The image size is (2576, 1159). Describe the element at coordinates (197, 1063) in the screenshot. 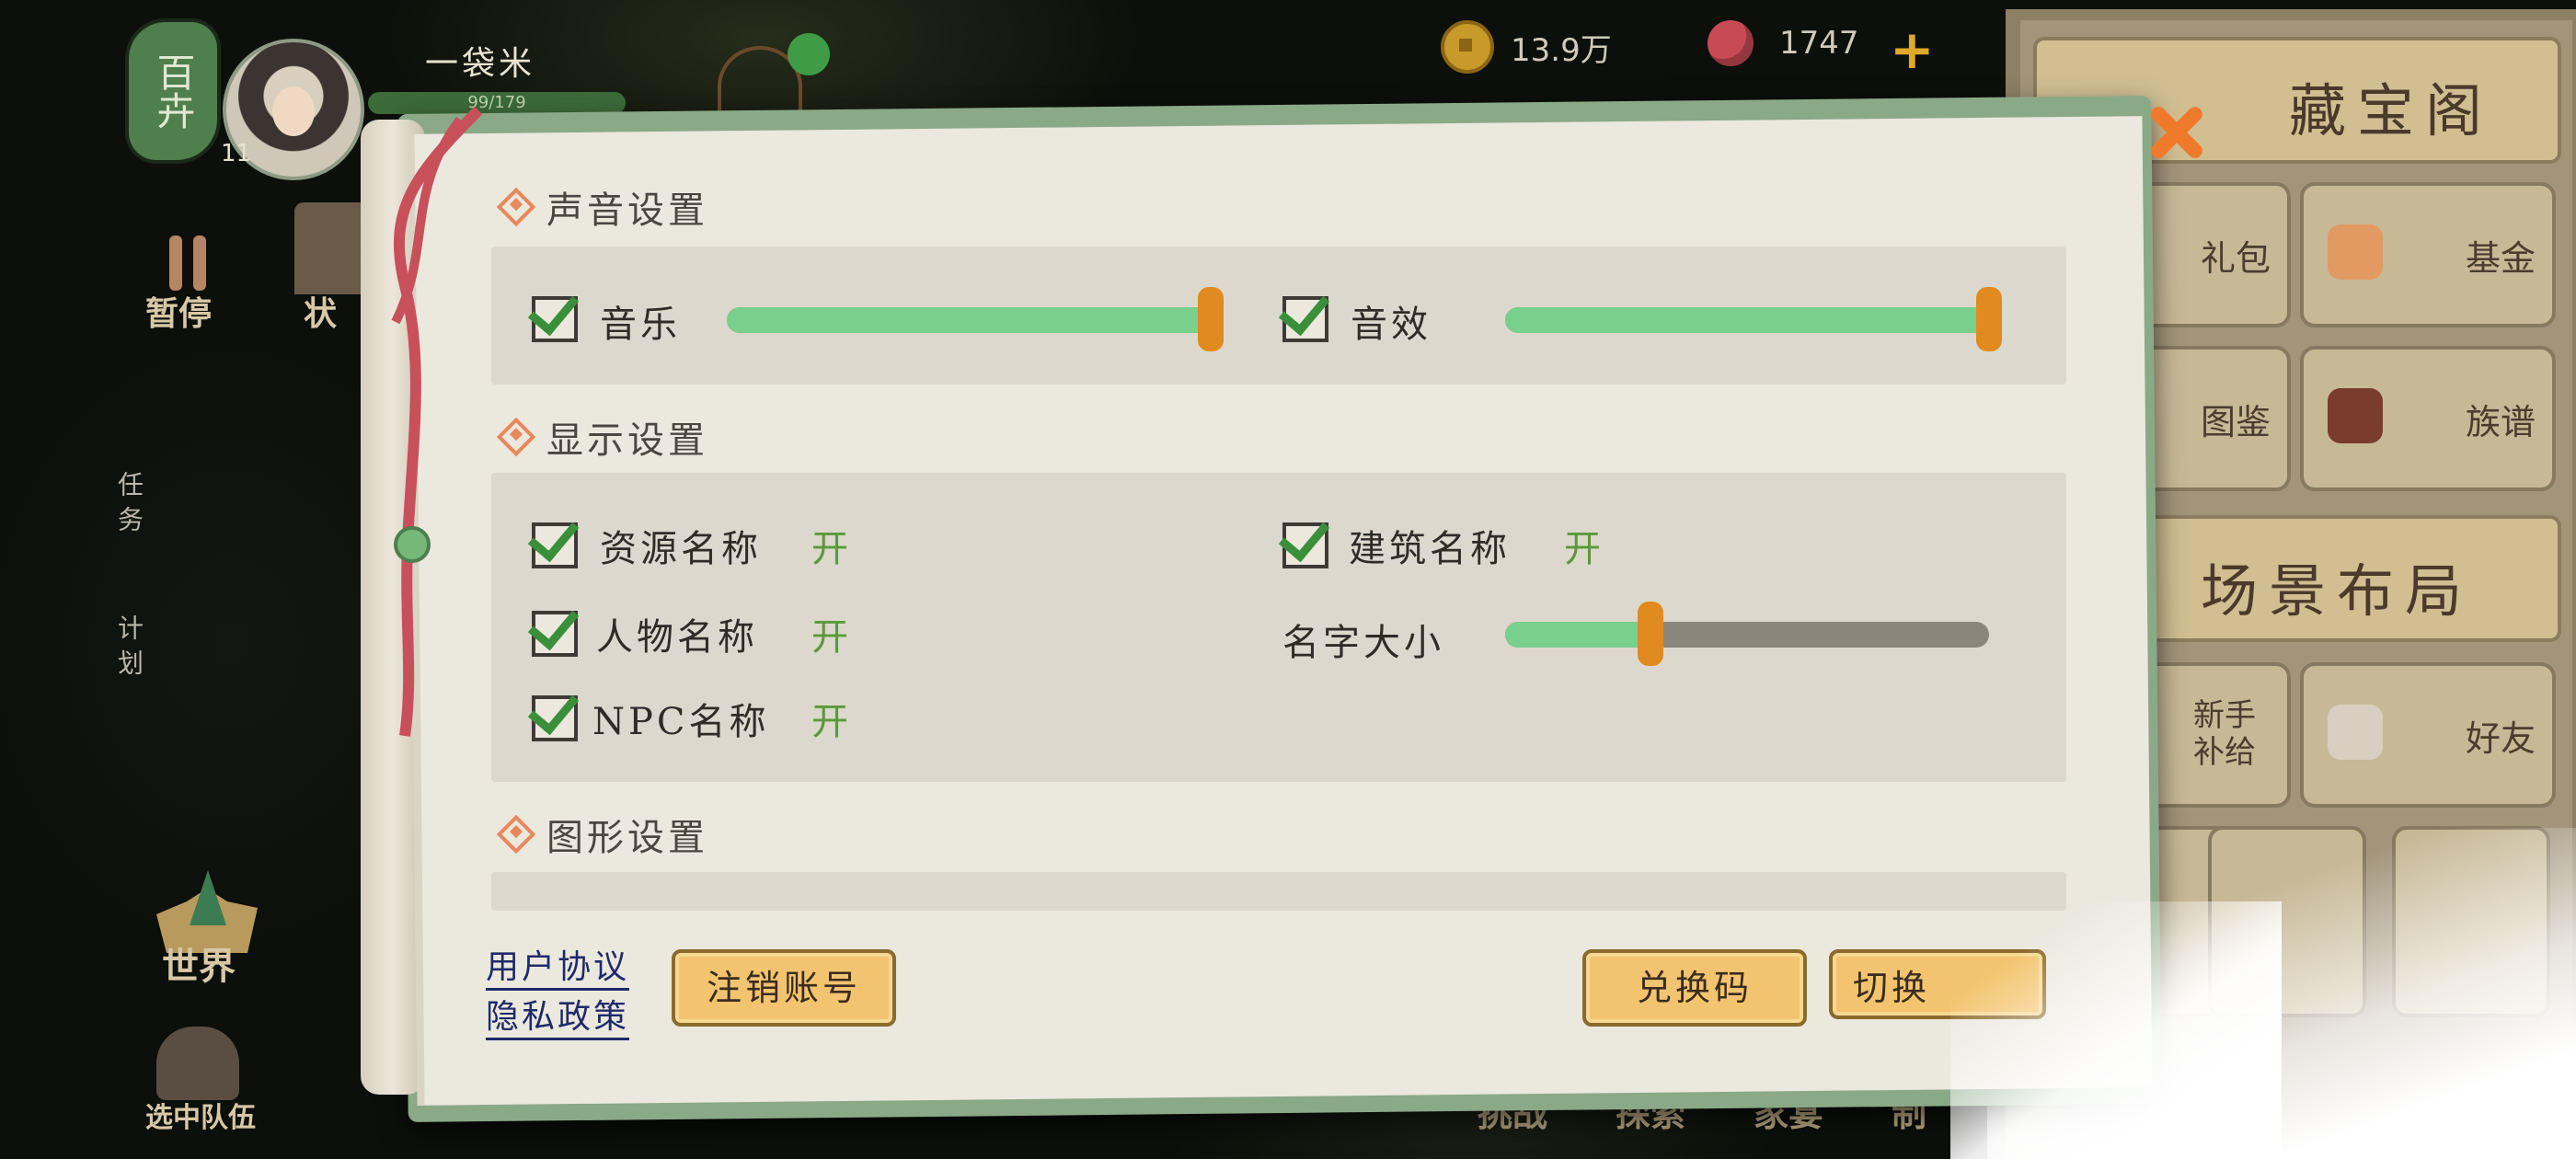

I see `team-icon` at that location.